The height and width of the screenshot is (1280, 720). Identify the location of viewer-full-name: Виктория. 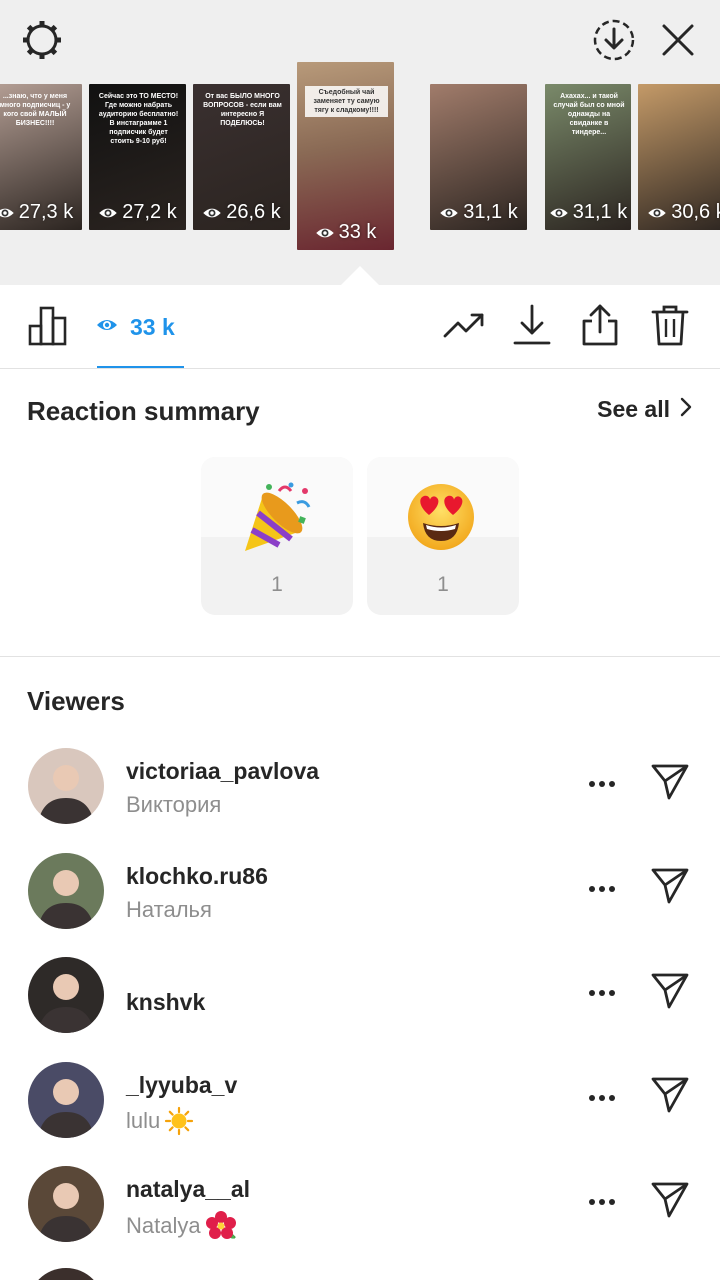
(173, 805).